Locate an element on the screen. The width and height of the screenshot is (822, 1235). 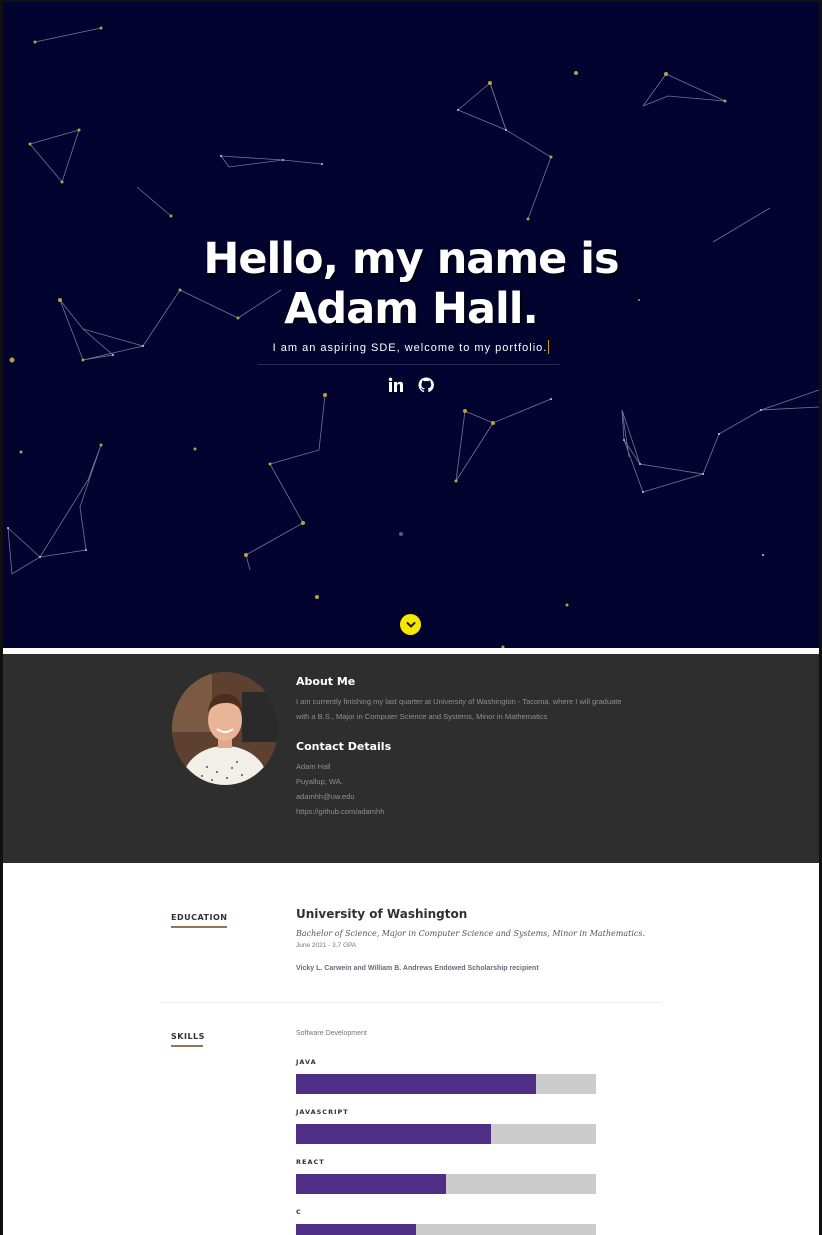
education-label-text: EDUCATION is located at coordinates (199, 917).